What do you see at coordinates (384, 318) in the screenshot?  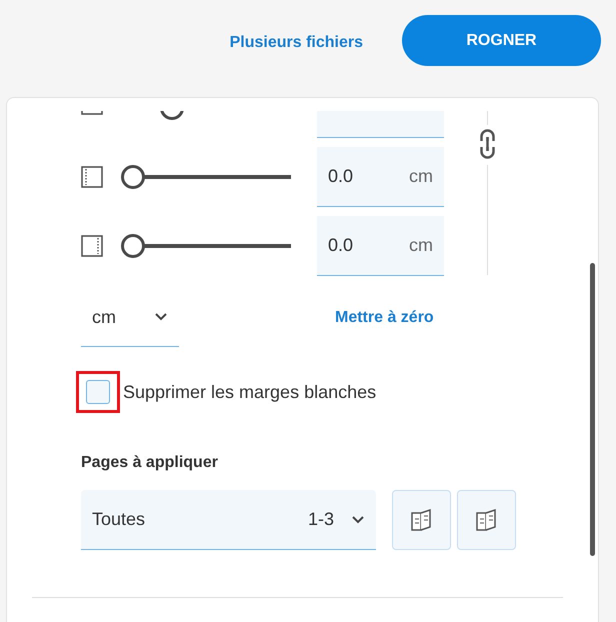 I see `reset-link: Mettre à zéro` at bounding box center [384, 318].